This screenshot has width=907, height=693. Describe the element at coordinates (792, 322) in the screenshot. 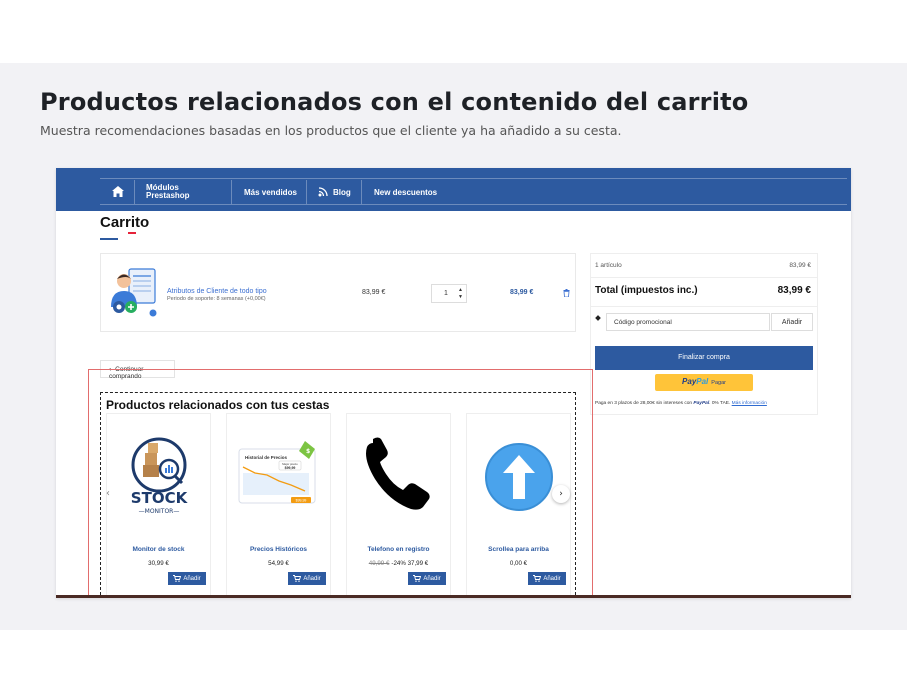

I see `promo-apply-button: Añadir` at that location.